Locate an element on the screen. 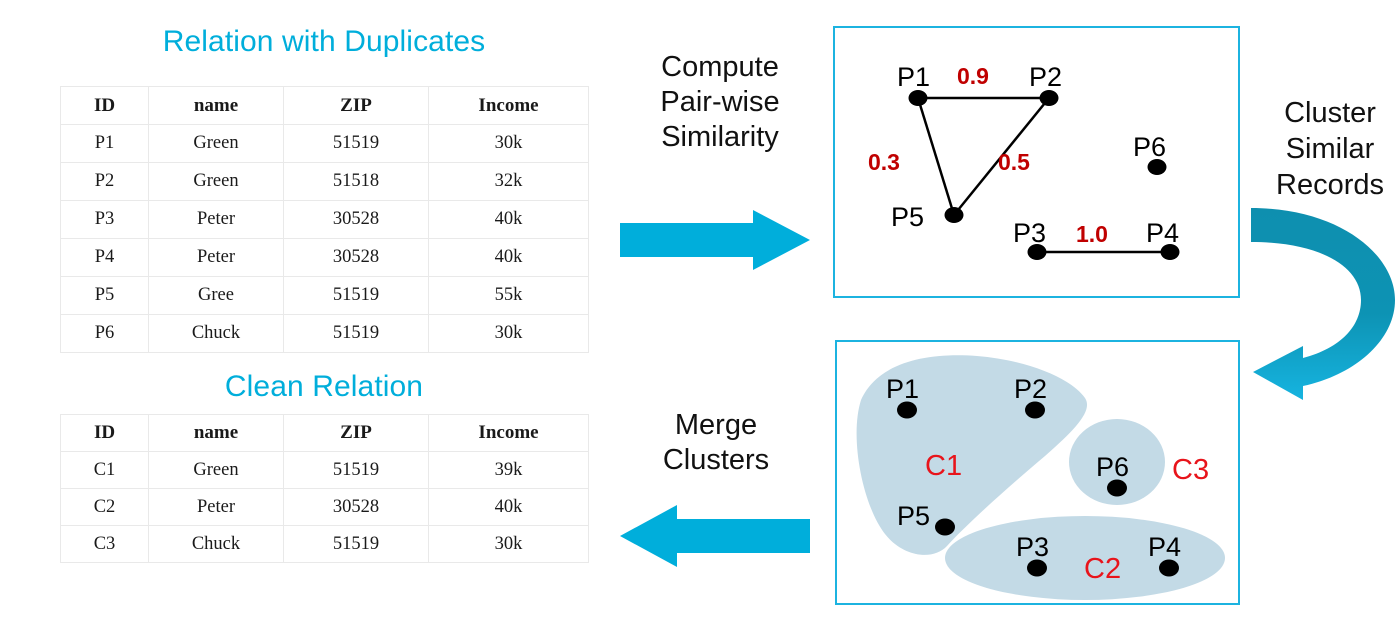  graph-node-p1 is located at coordinates (918, 98).